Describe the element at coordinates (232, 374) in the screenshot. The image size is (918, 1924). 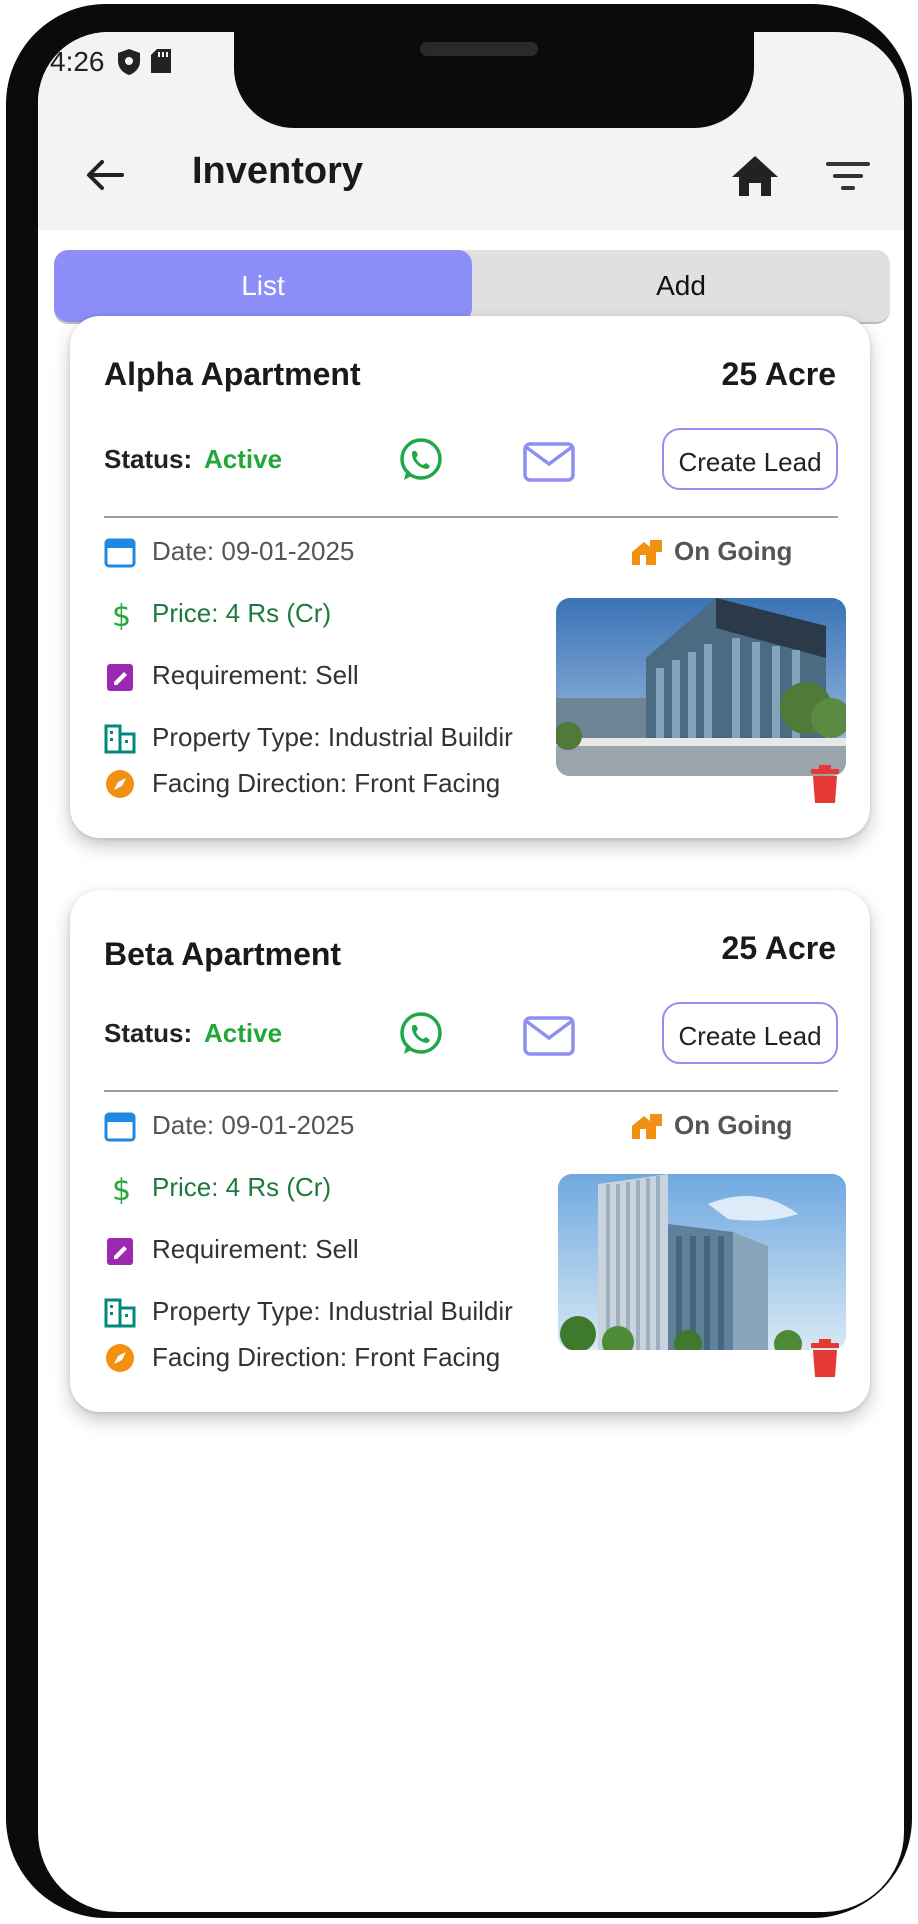
I see `property-name: Alpha Apartment` at that location.